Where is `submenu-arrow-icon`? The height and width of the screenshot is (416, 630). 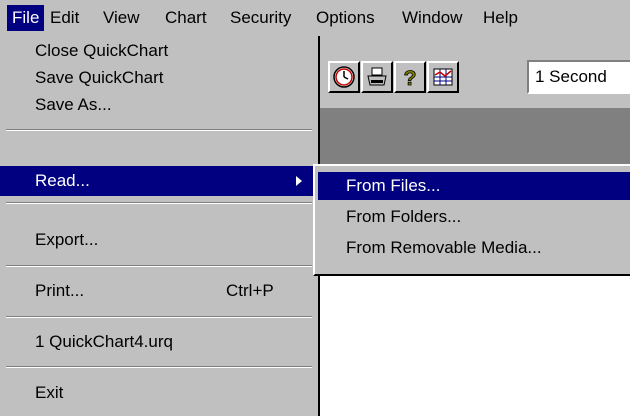
submenu-arrow-icon is located at coordinates (299, 181).